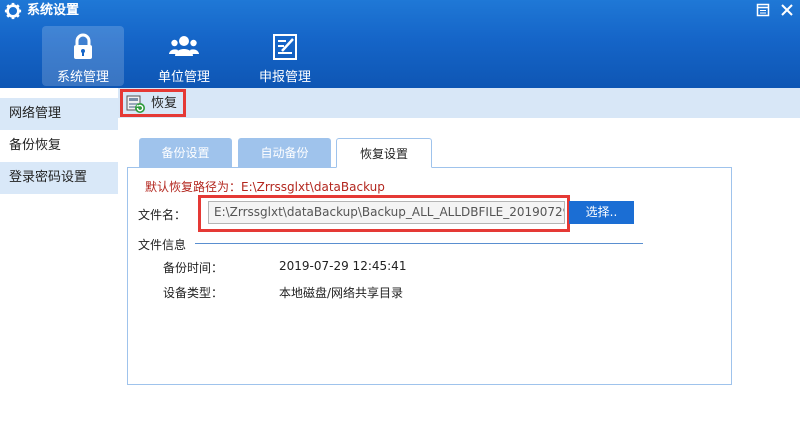  What do you see at coordinates (162, 245) in the screenshot?
I see `file-info-title: 文件信息` at bounding box center [162, 245].